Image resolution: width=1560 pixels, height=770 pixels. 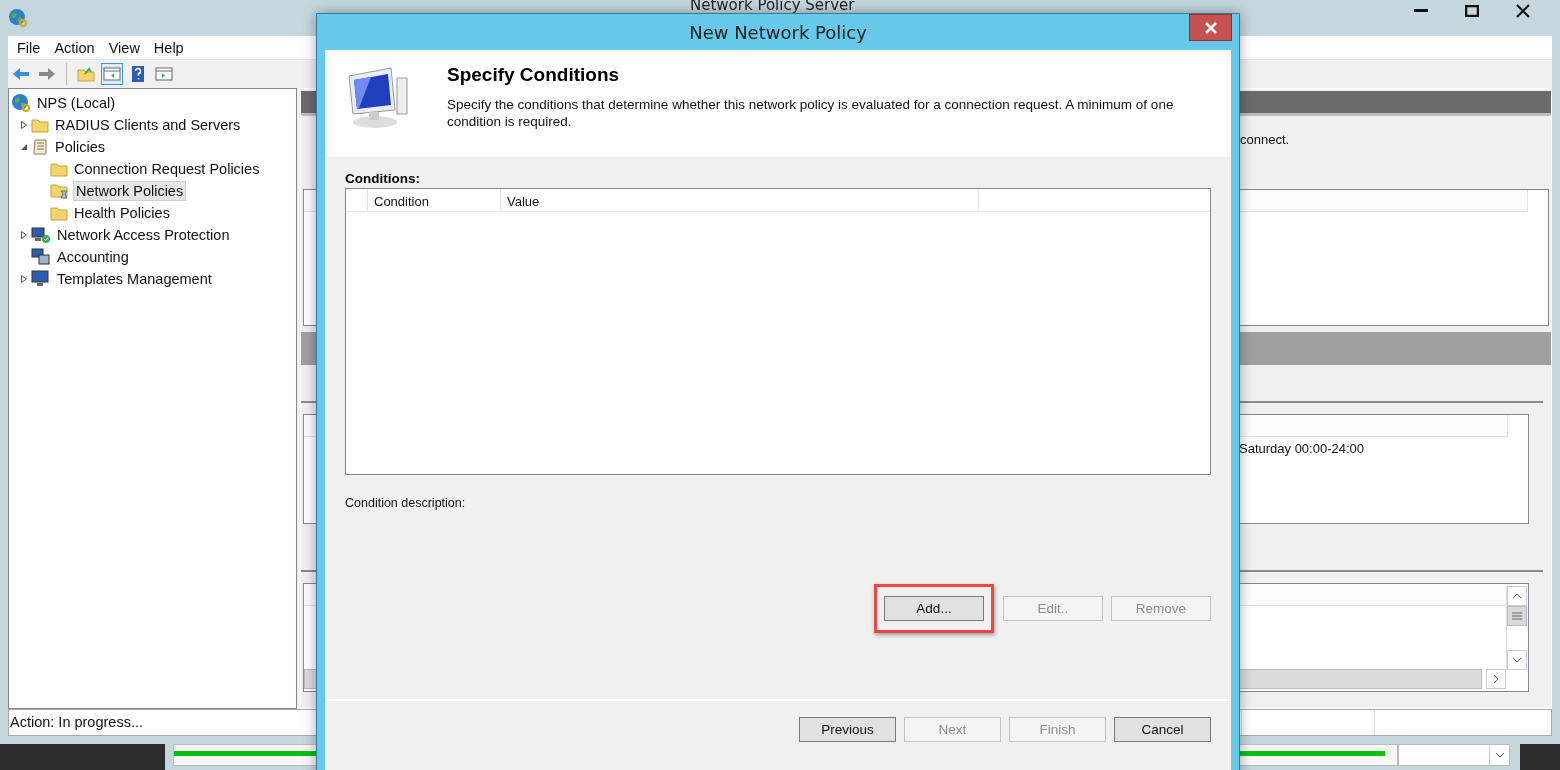 I want to click on tree-item: Policies, so click(x=80, y=147).